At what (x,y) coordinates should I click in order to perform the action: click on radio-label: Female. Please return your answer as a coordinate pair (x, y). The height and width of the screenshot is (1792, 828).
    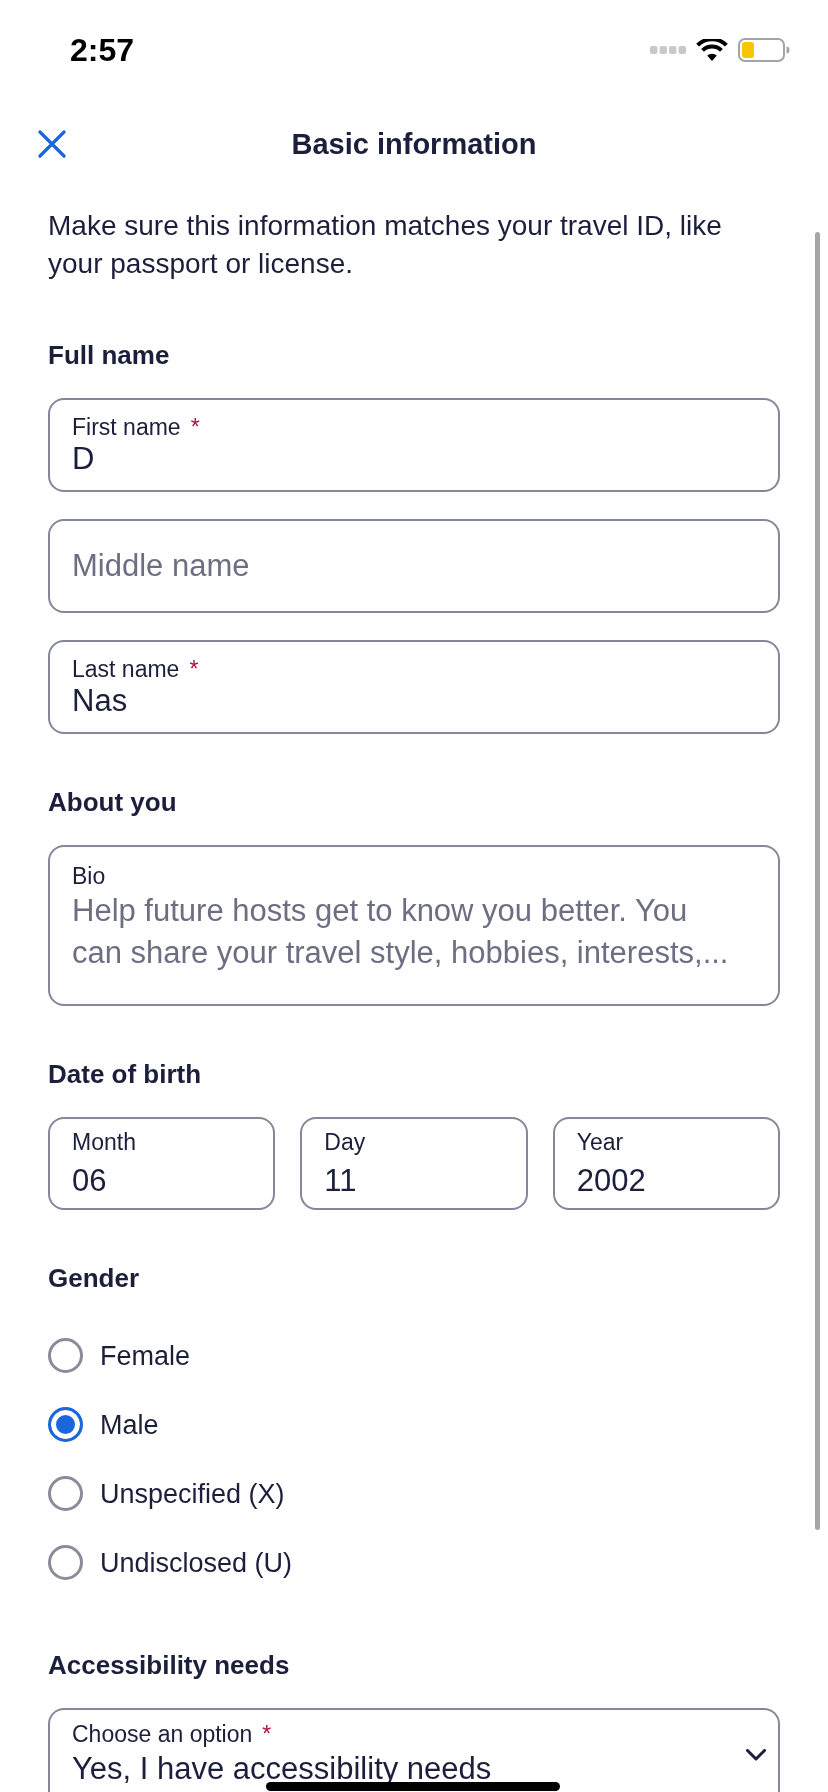
    Looking at the image, I should click on (145, 1355).